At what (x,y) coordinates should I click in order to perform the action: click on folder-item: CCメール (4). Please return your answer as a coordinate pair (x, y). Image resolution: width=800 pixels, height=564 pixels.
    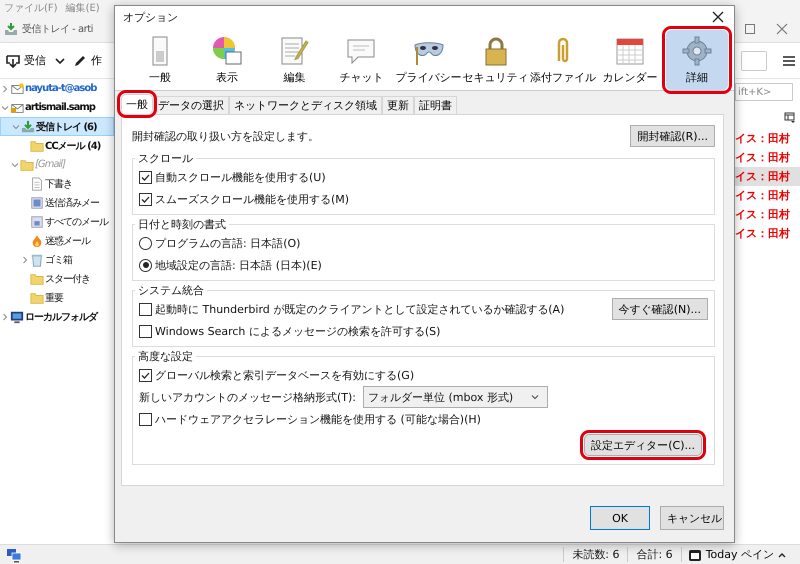
    Looking at the image, I should click on (57, 145).